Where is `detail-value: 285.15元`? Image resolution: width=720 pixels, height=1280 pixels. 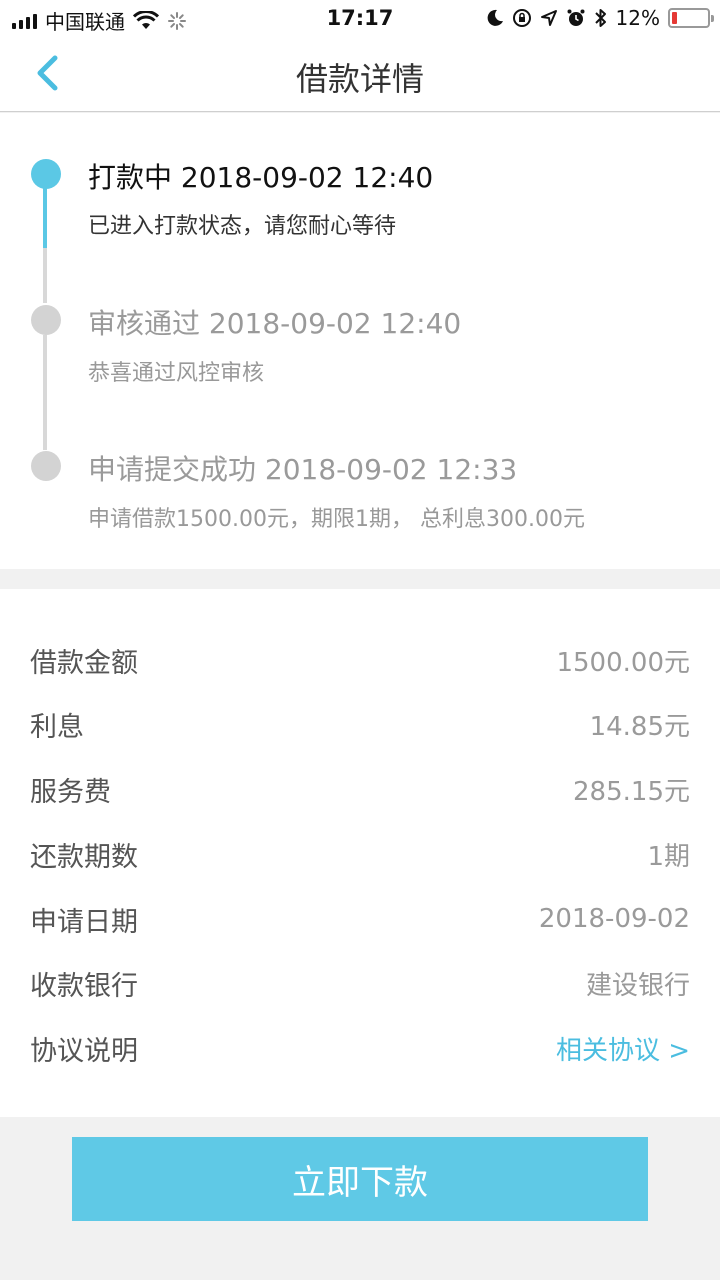
detail-value: 285.15元 is located at coordinates (631, 791).